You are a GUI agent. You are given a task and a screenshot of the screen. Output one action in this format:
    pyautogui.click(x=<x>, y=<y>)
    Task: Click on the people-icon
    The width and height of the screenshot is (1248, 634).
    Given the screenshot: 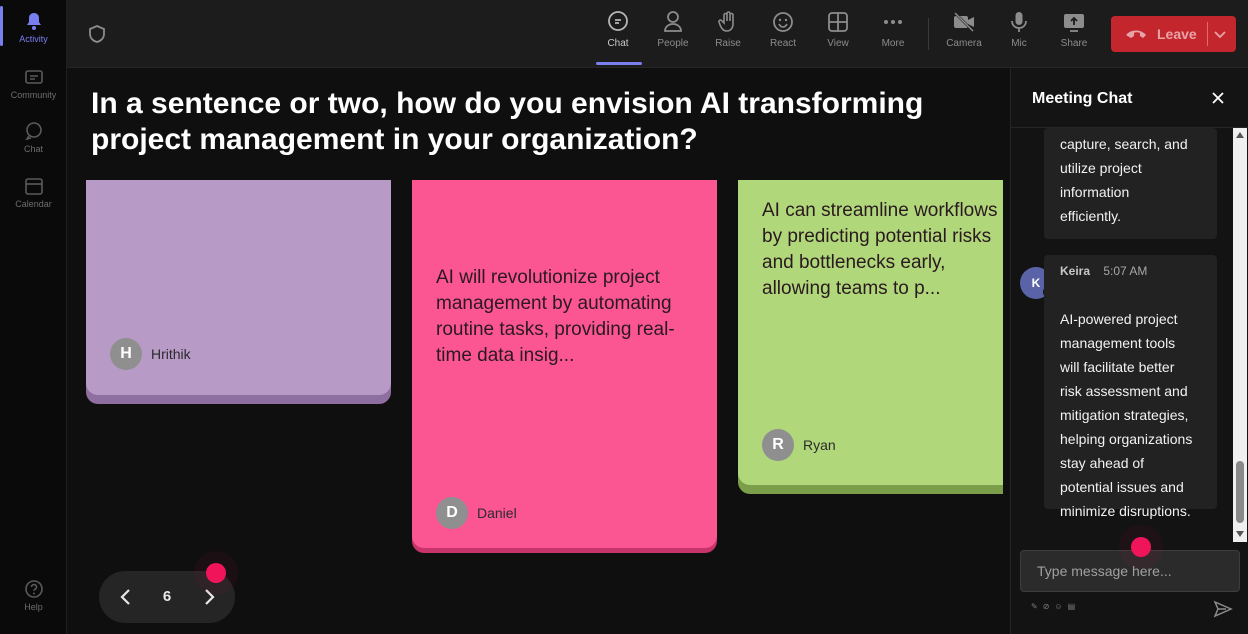 What is the action you would take?
    pyautogui.click(x=673, y=21)
    